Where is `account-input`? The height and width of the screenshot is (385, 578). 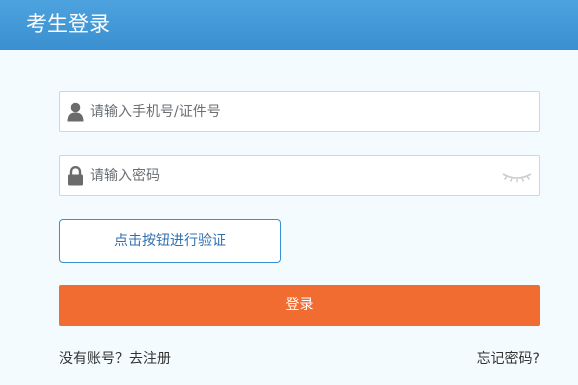
account-input is located at coordinates (300, 111).